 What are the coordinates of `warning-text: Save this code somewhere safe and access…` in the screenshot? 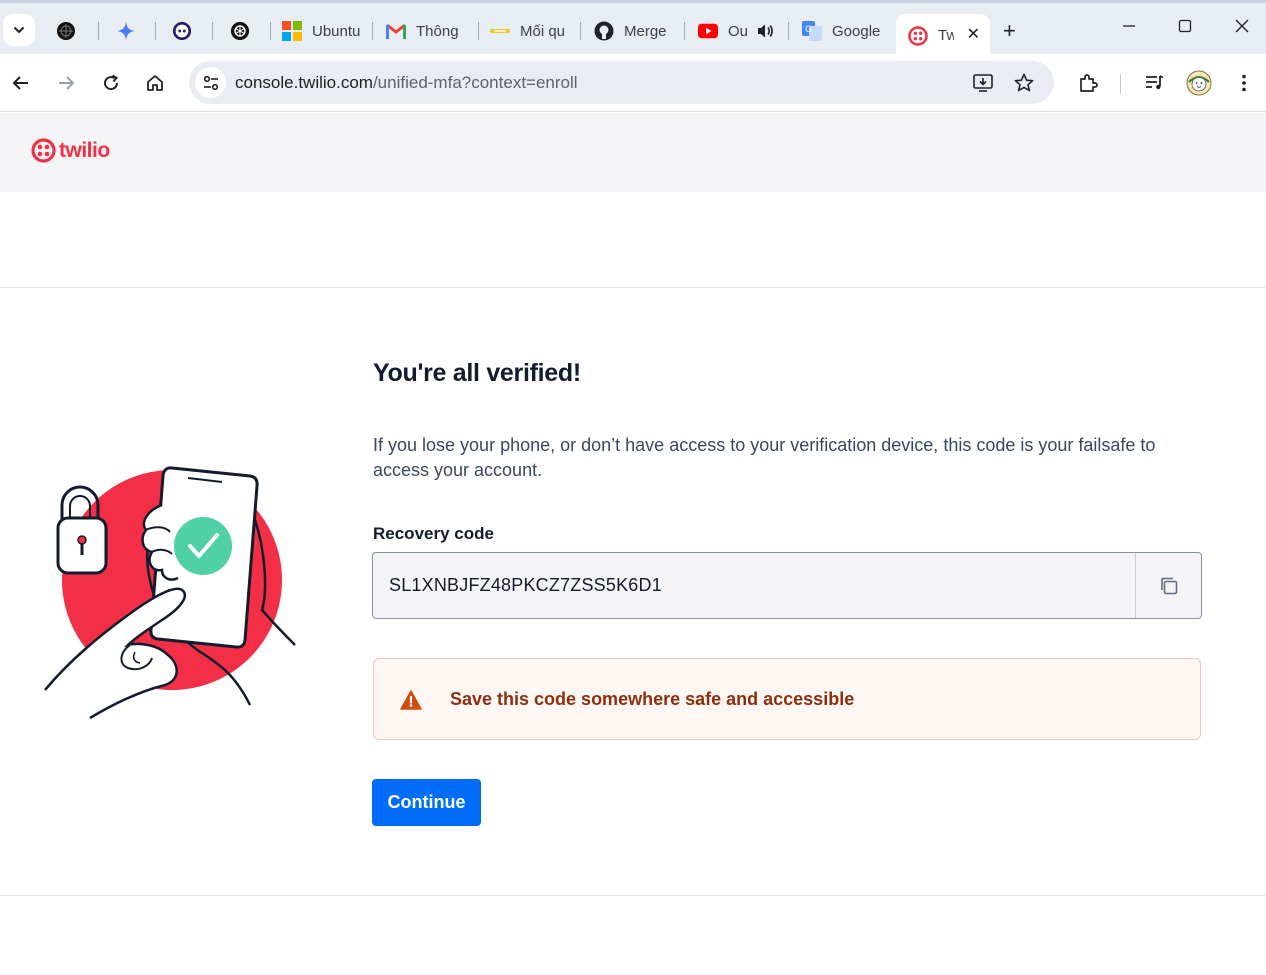 It's located at (652, 699).